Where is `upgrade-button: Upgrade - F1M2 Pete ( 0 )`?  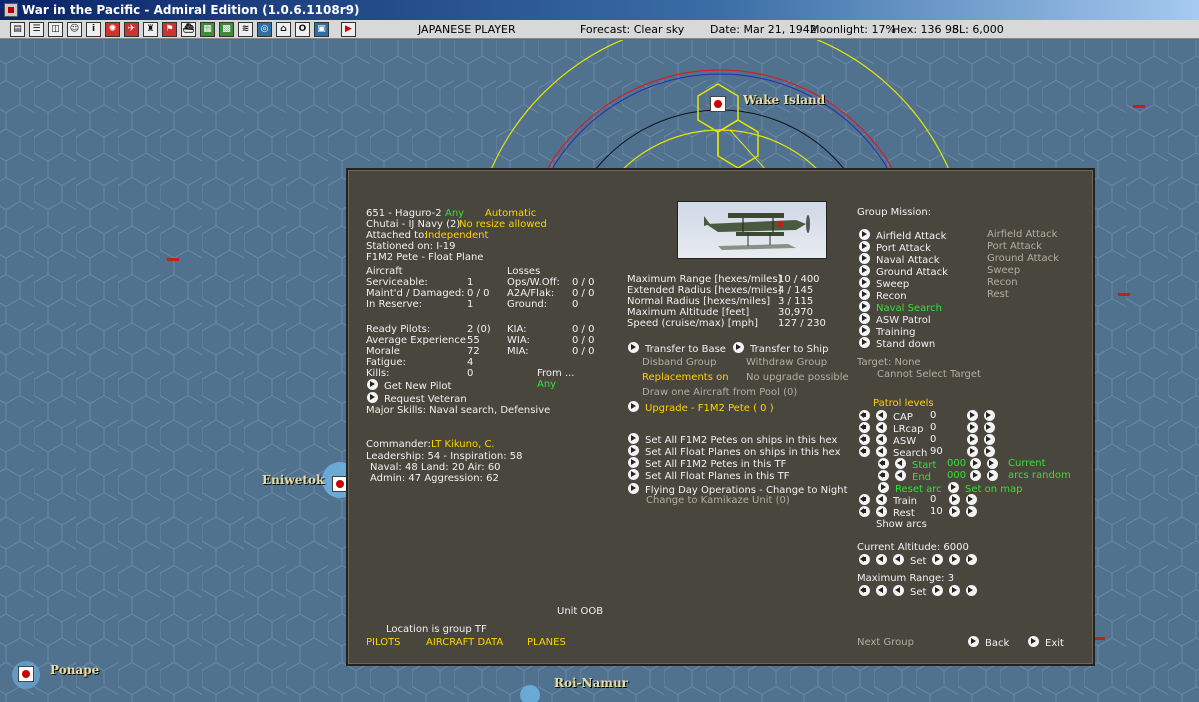
upgrade-button: Upgrade - F1M2 Pete ( 0 ) is located at coordinates (701, 408).